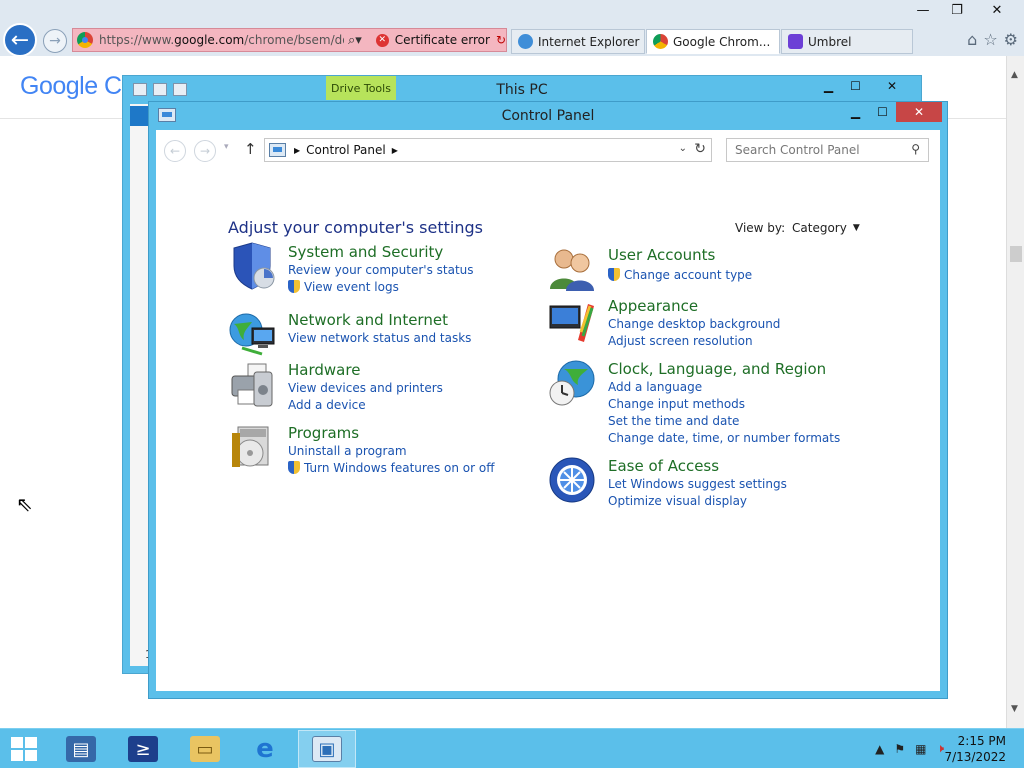 Image resolution: width=1024 pixels, height=768 pixels. I want to click on certificate-error-label: Certificate error, so click(442, 40).